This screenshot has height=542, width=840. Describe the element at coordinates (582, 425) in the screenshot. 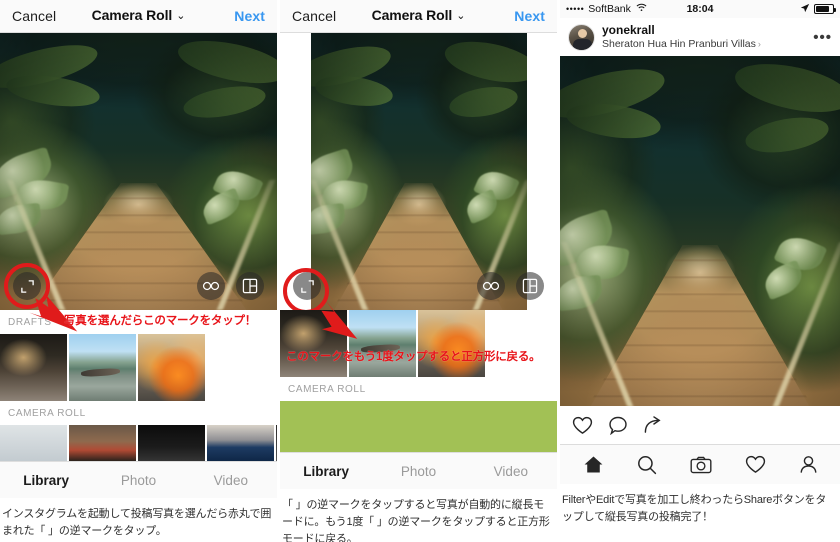

I see `heart-icon` at that location.